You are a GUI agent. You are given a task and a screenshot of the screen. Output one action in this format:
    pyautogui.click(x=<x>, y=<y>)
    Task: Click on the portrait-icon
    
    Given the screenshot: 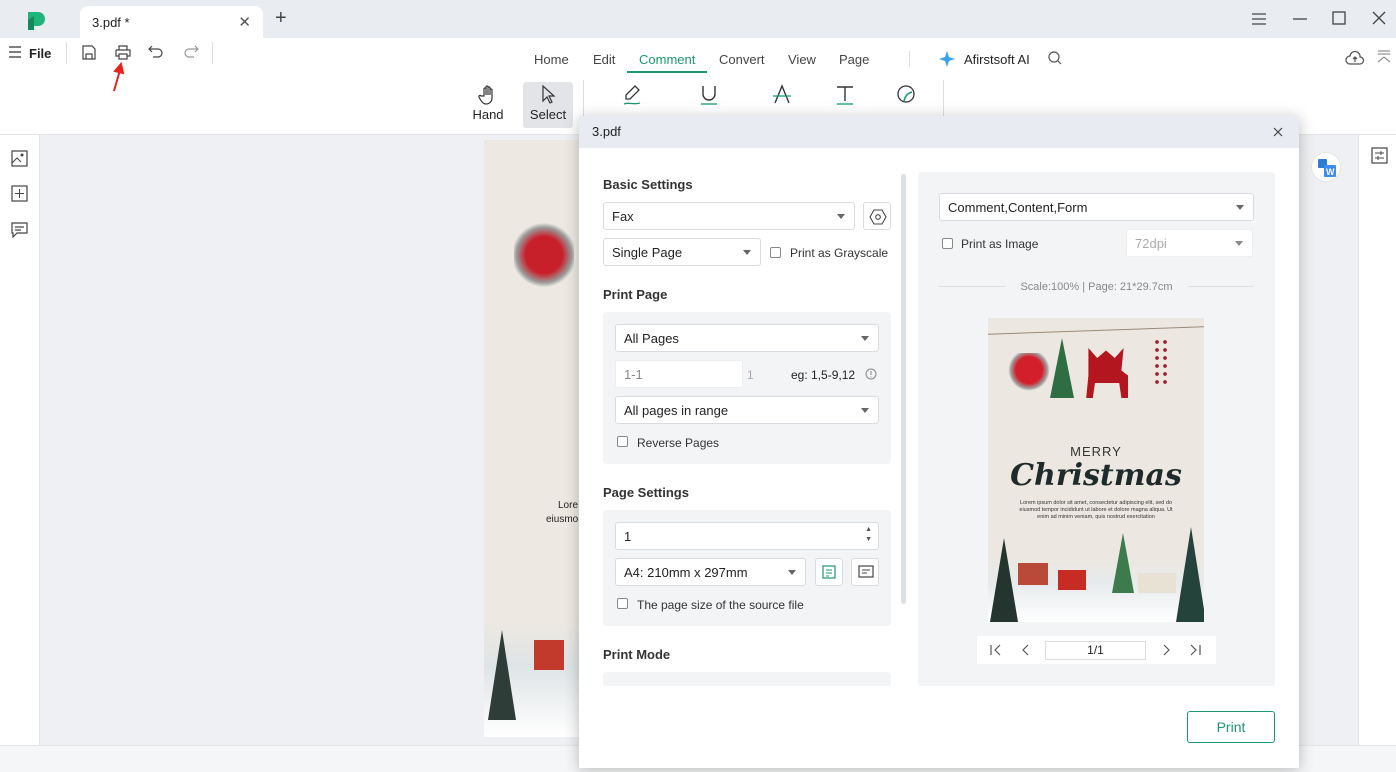 What is the action you would take?
    pyautogui.click(x=829, y=572)
    